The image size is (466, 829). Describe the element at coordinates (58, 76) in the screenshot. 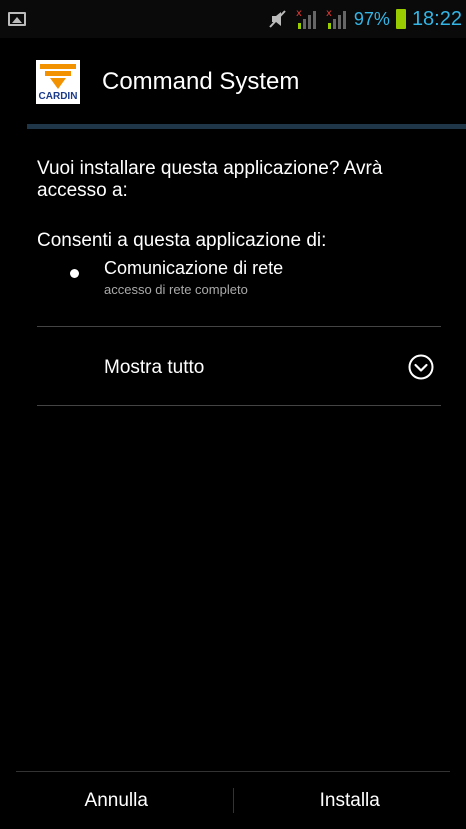

I see `cardin-logo-icon` at that location.